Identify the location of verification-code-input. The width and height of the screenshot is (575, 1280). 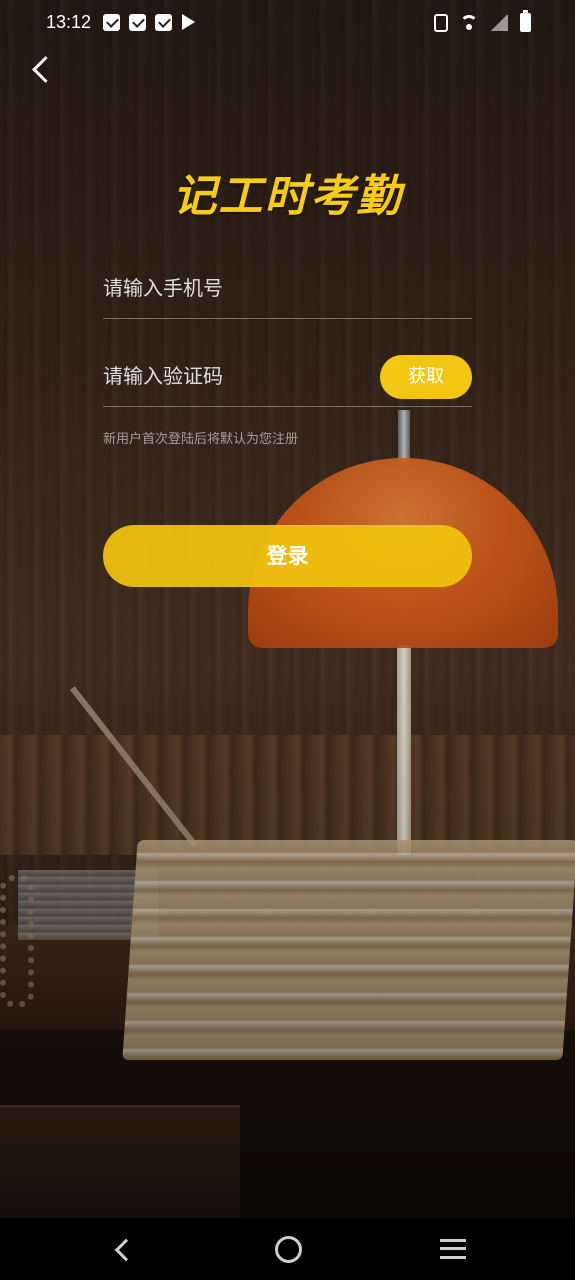
(238, 376).